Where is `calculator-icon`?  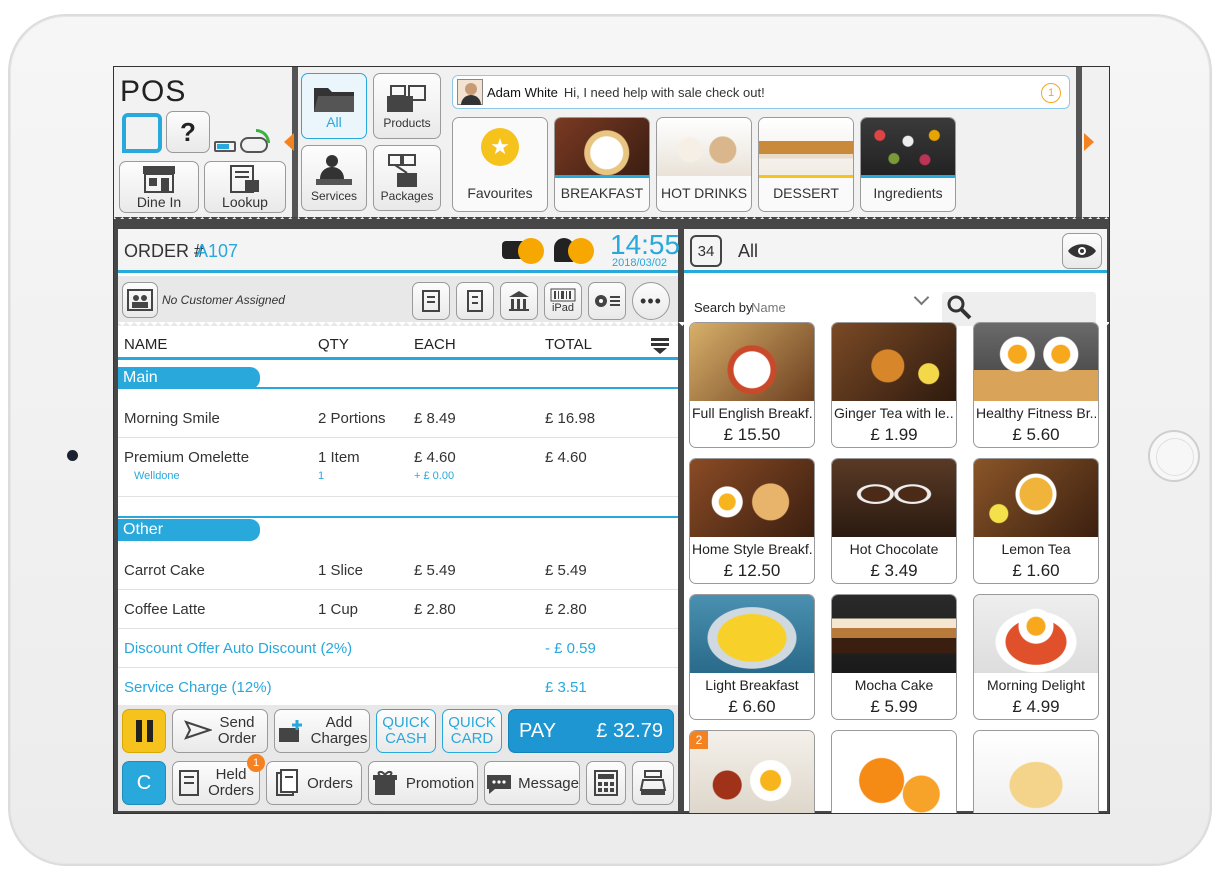
calculator-icon is located at coordinates (606, 783).